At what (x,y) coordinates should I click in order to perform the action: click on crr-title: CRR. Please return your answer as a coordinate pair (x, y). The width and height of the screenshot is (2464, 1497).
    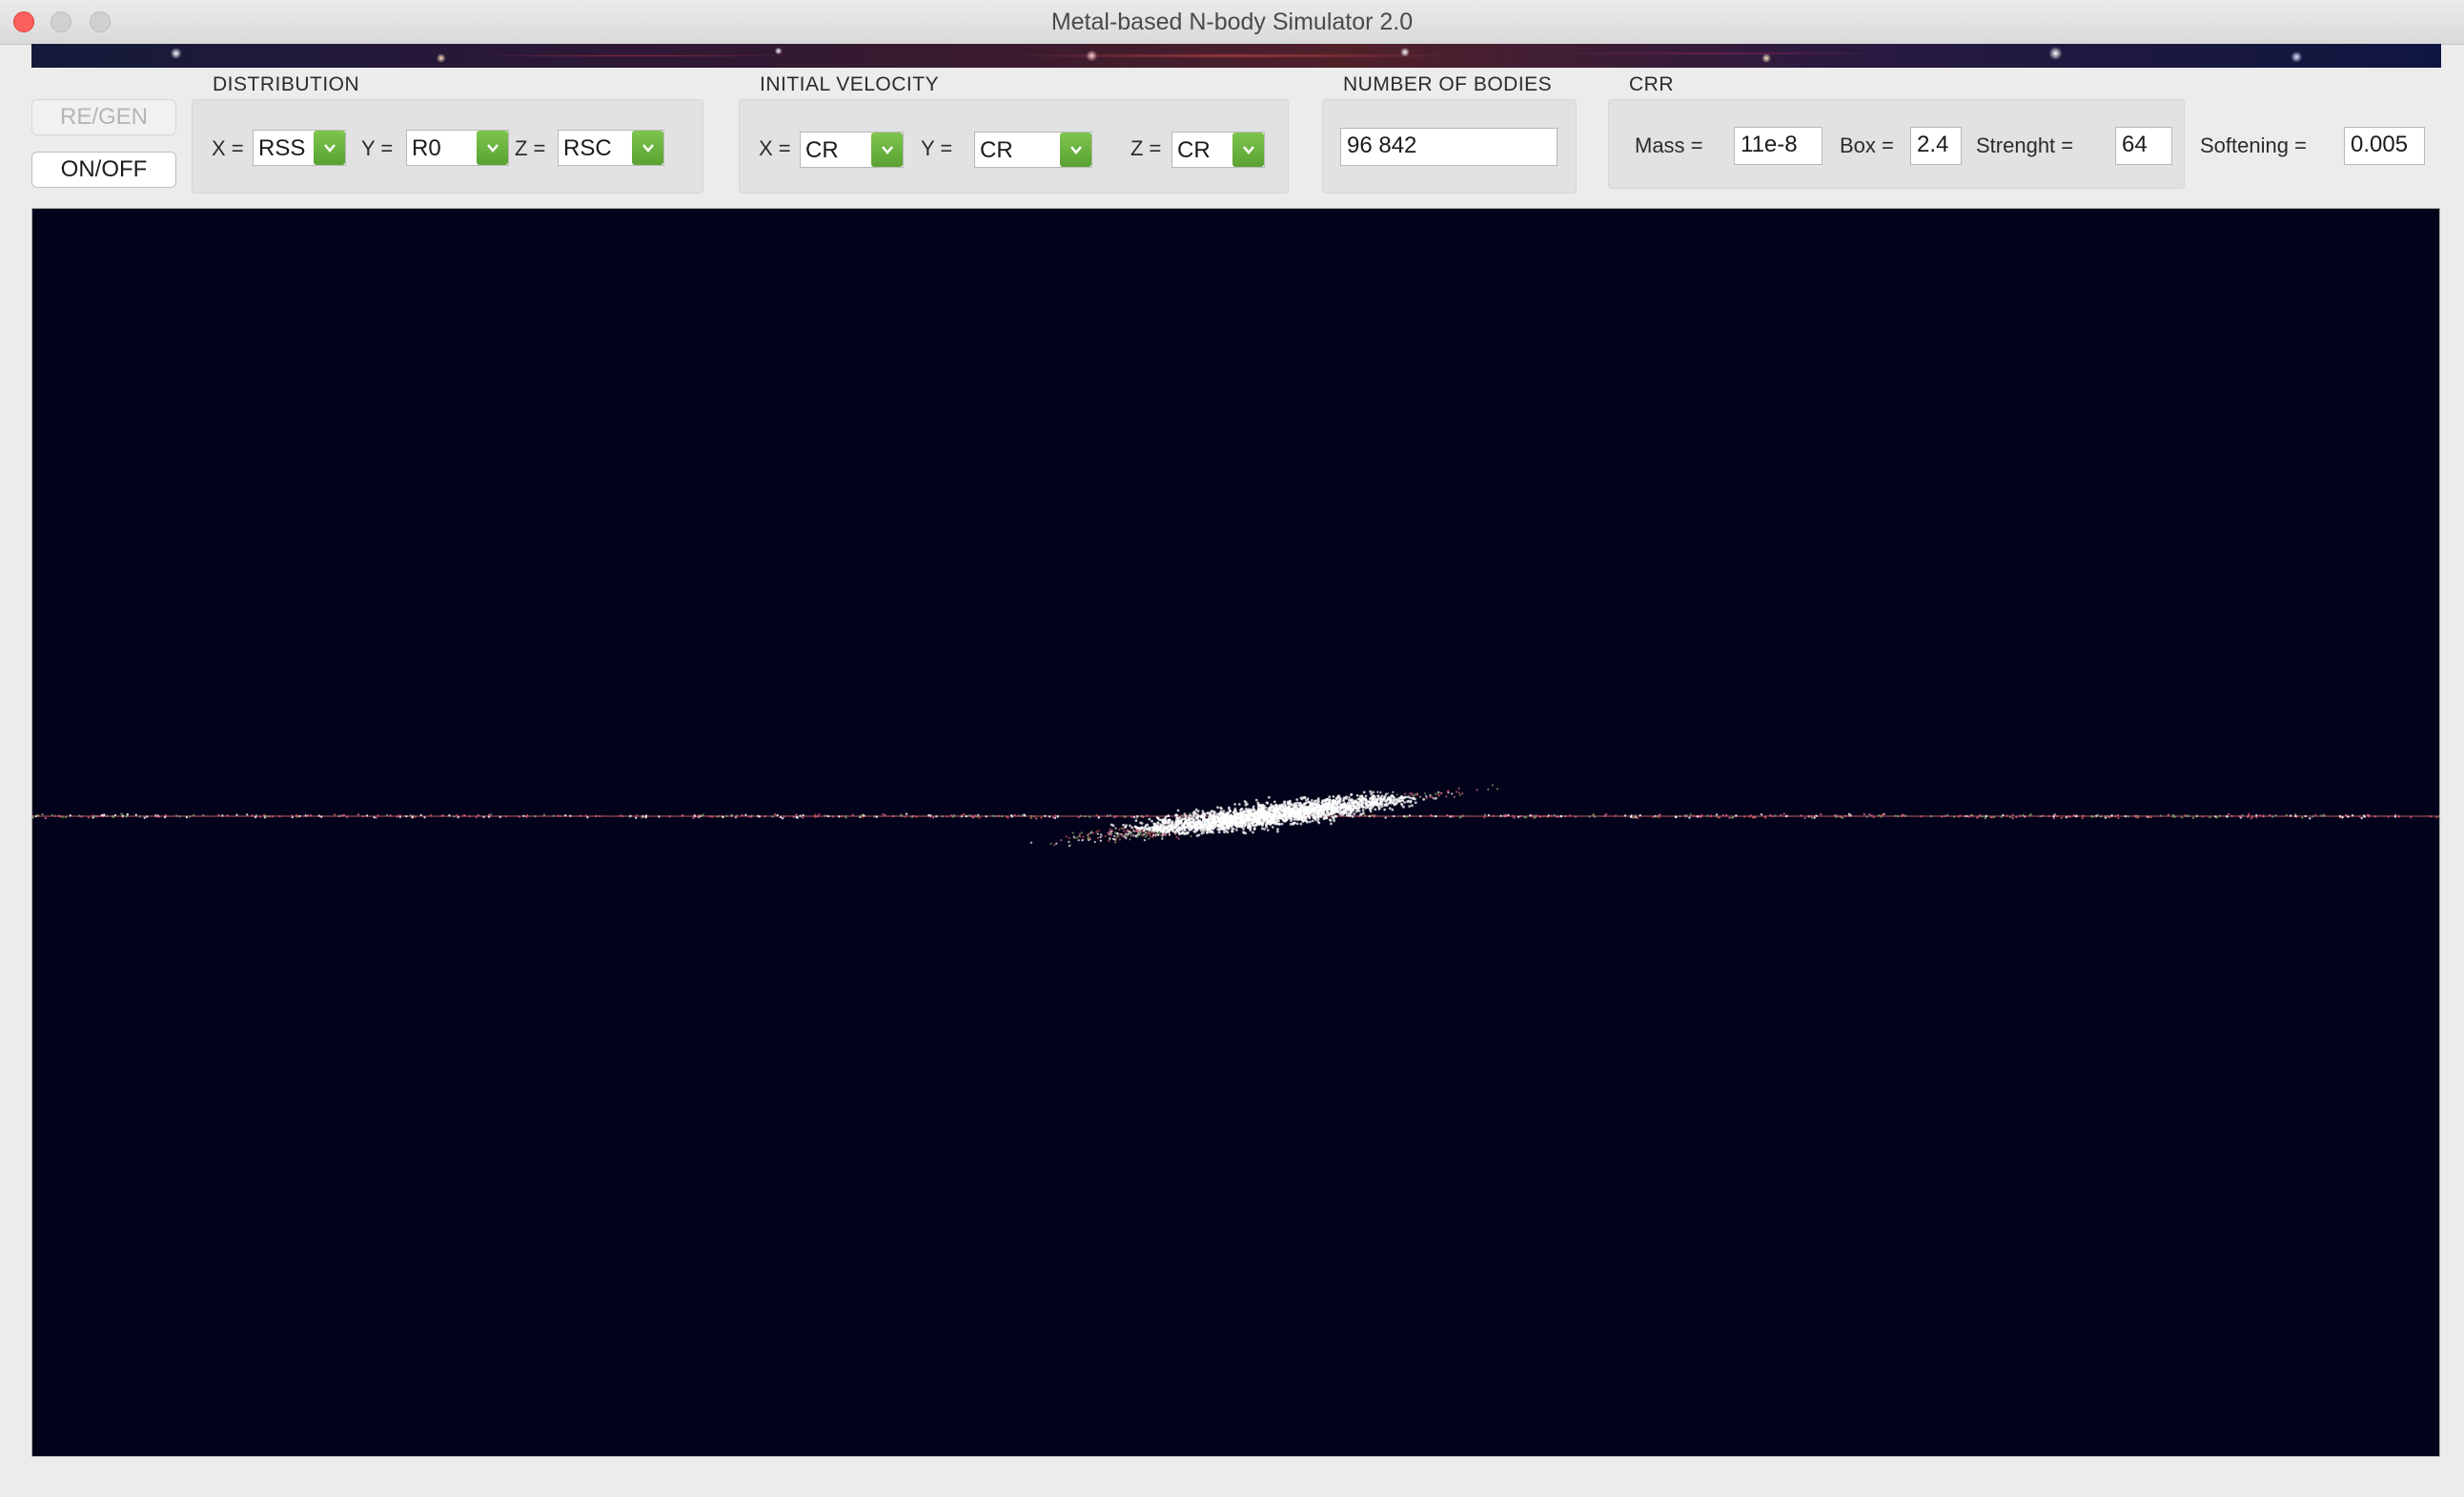
    Looking at the image, I should click on (1651, 84).